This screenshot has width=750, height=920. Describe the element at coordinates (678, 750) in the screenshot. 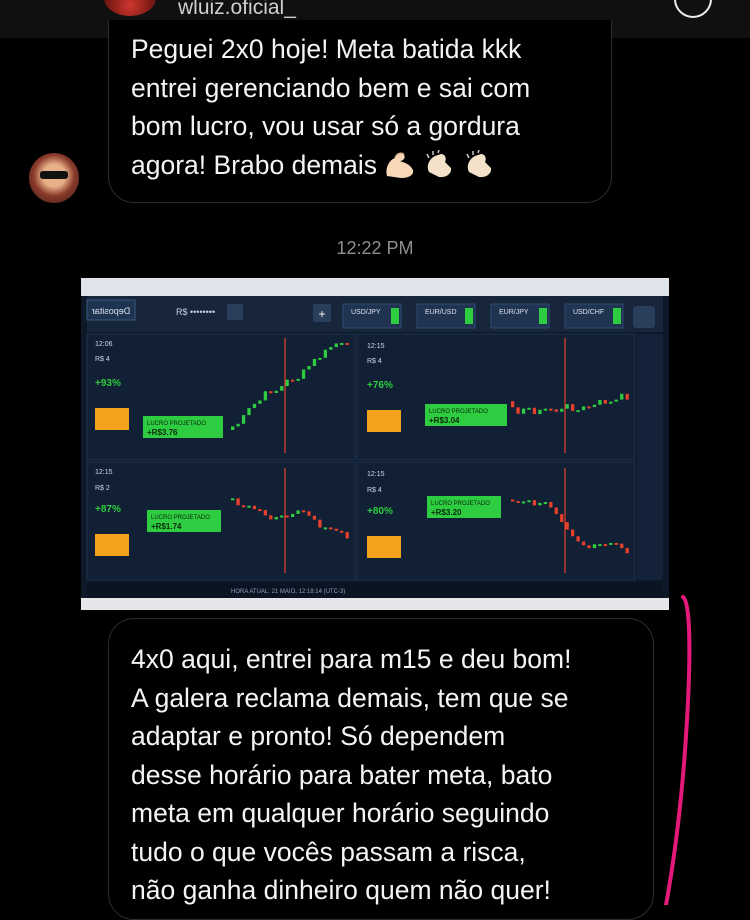

I see `pink-highlight-stroke` at that location.